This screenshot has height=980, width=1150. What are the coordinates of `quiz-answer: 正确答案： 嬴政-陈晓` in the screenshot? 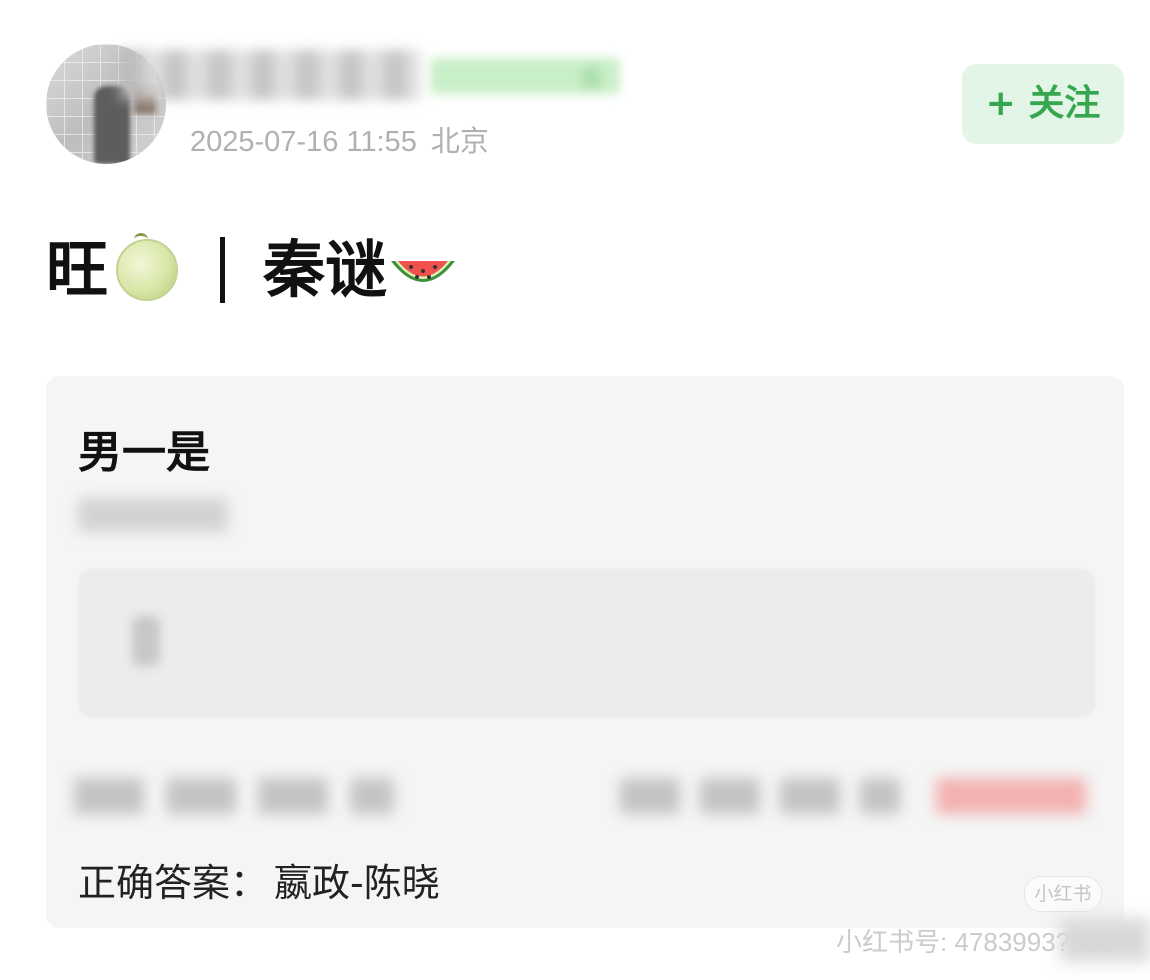 It's located at (259, 879).